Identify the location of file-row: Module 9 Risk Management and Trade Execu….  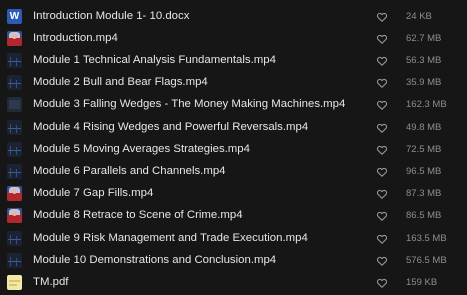
(233, 239).